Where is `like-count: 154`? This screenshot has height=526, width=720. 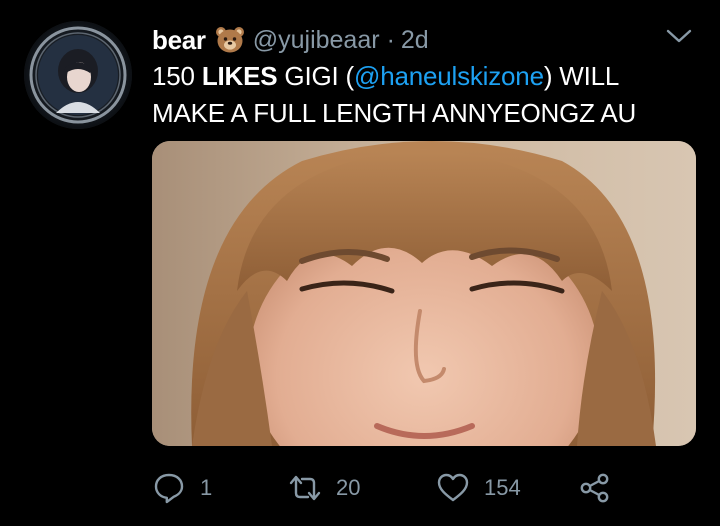
like-count: 154 is located at coordinates (502, 487).